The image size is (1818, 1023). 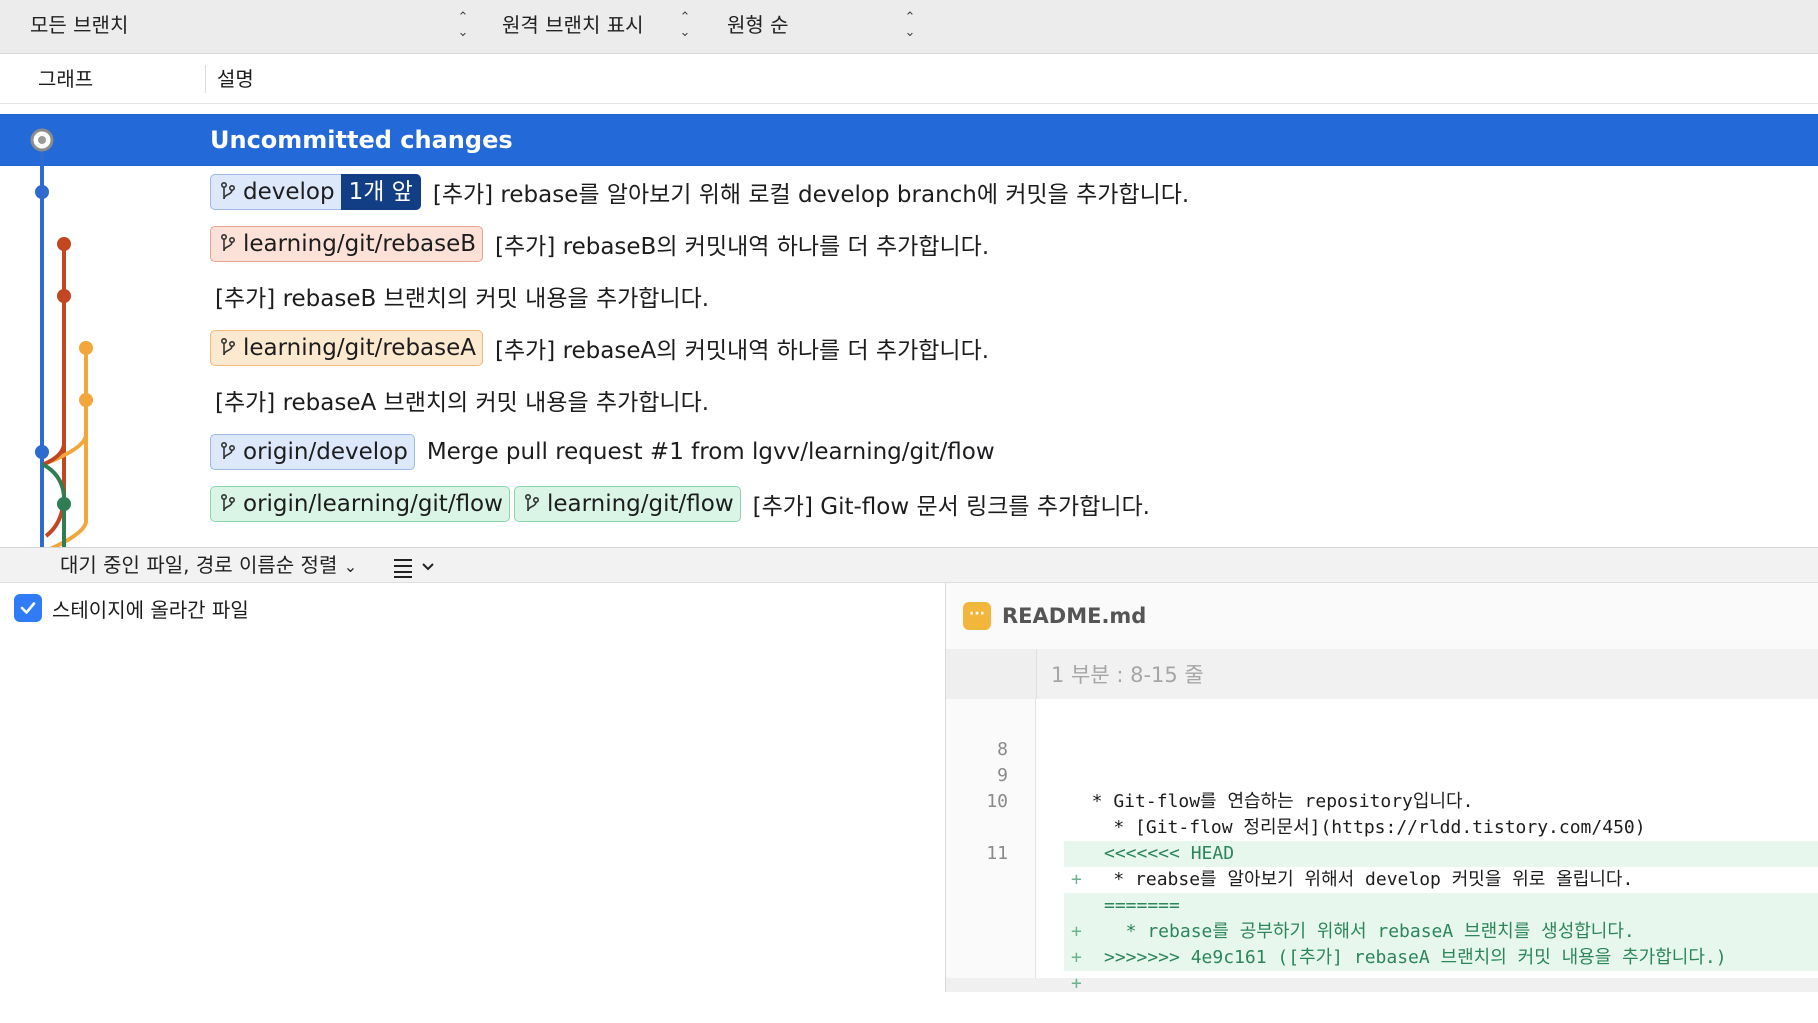 I want to click on commit-message: [추가] rebaseB의 커밋내역 하나를 더 추가합니다., so click(x=742, y=247).